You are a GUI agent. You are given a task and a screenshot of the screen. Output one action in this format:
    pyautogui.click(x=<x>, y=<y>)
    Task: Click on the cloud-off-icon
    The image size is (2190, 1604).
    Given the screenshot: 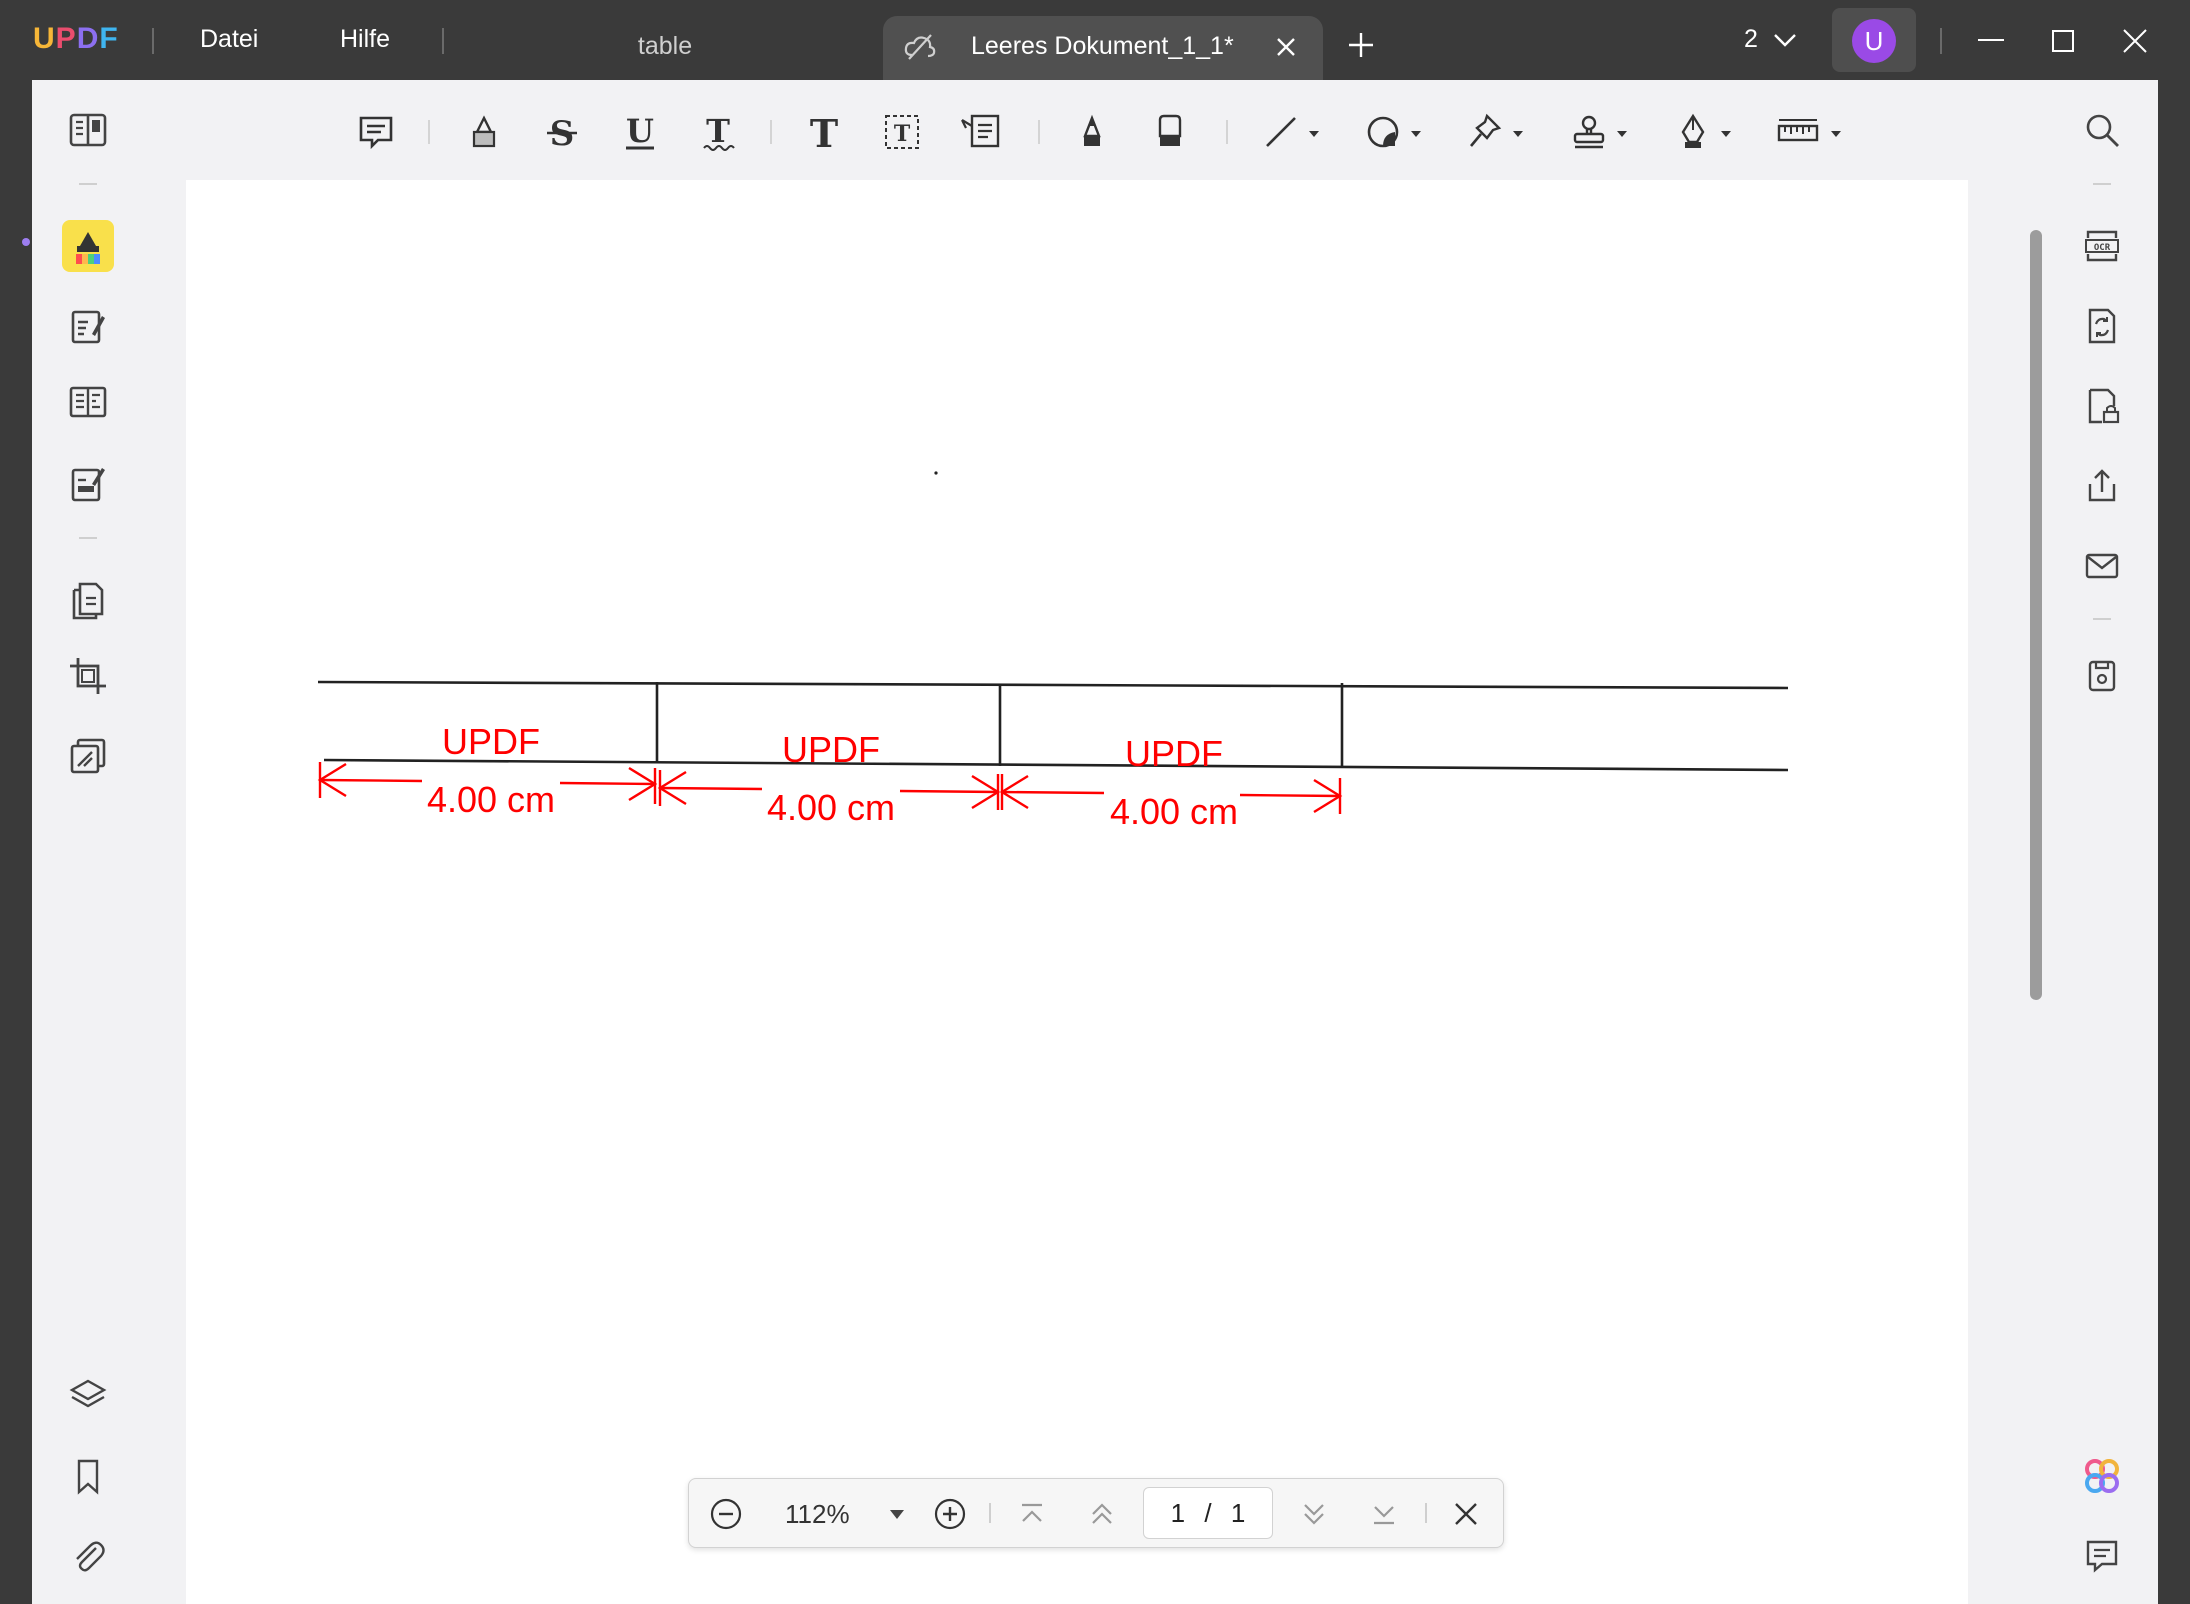 What is the action you would take?
    pyautogui.click(x=920, y=47)
    